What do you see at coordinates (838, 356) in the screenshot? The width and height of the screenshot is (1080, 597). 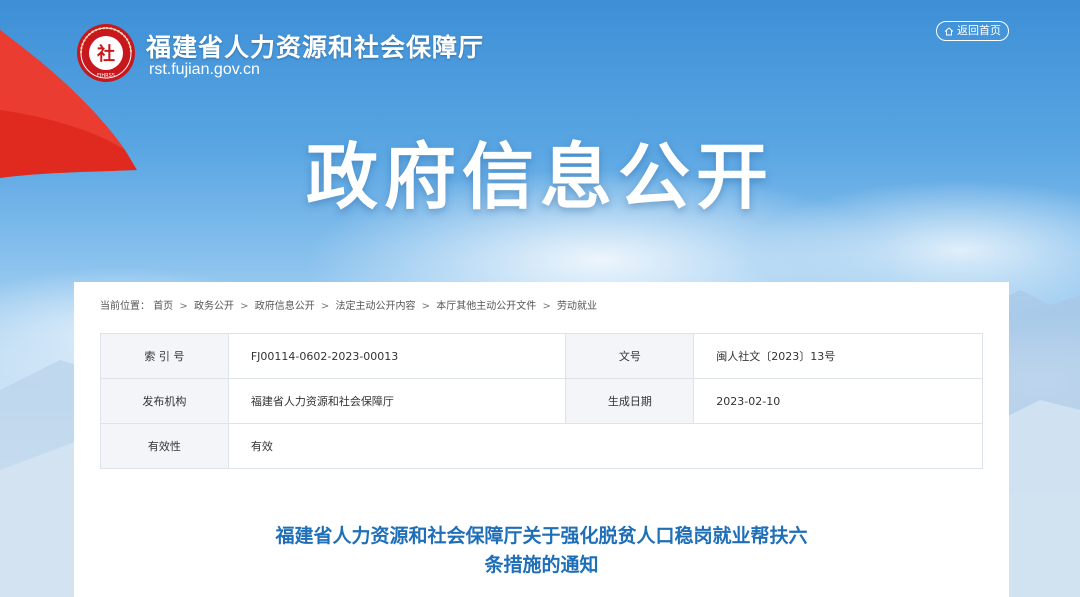 I see `document-number-value: 闽人社文〔2023〕13号` at bounding box center [838, 356].